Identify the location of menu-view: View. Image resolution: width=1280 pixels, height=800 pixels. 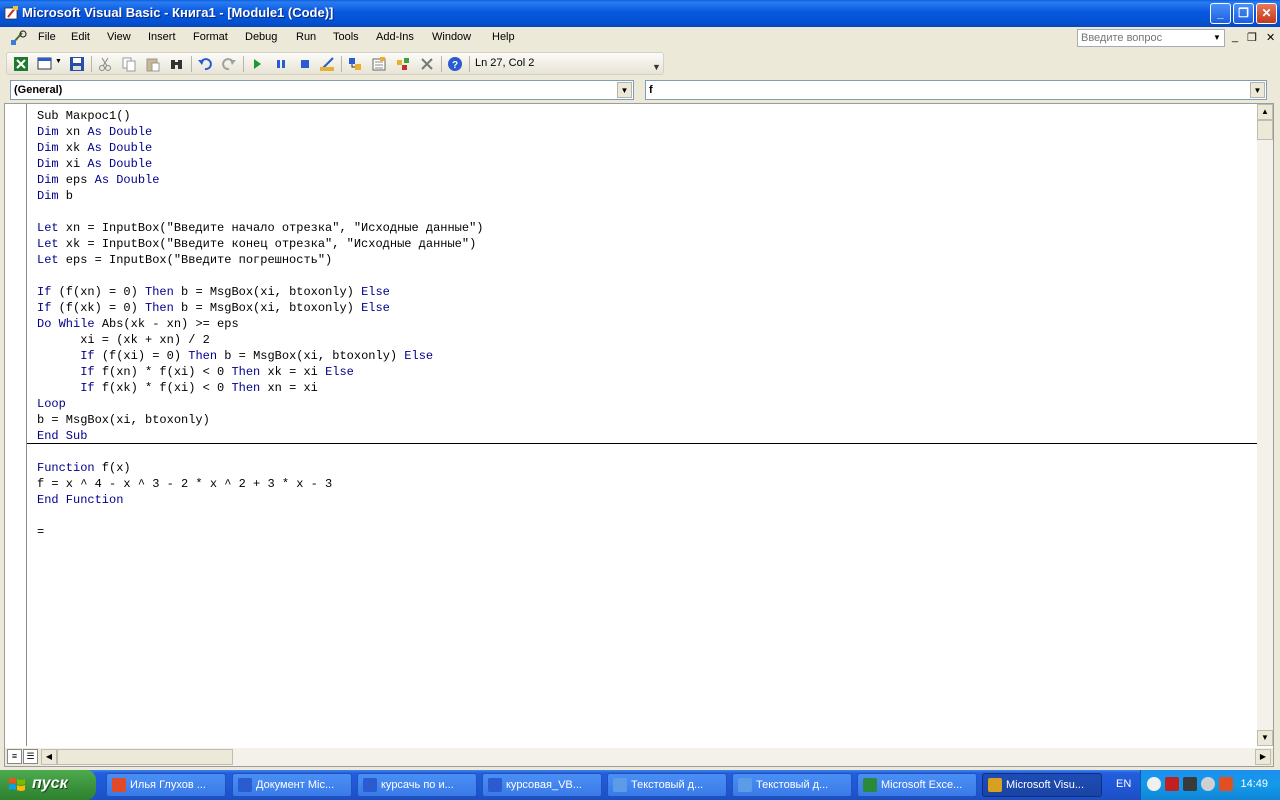
(119, 37).